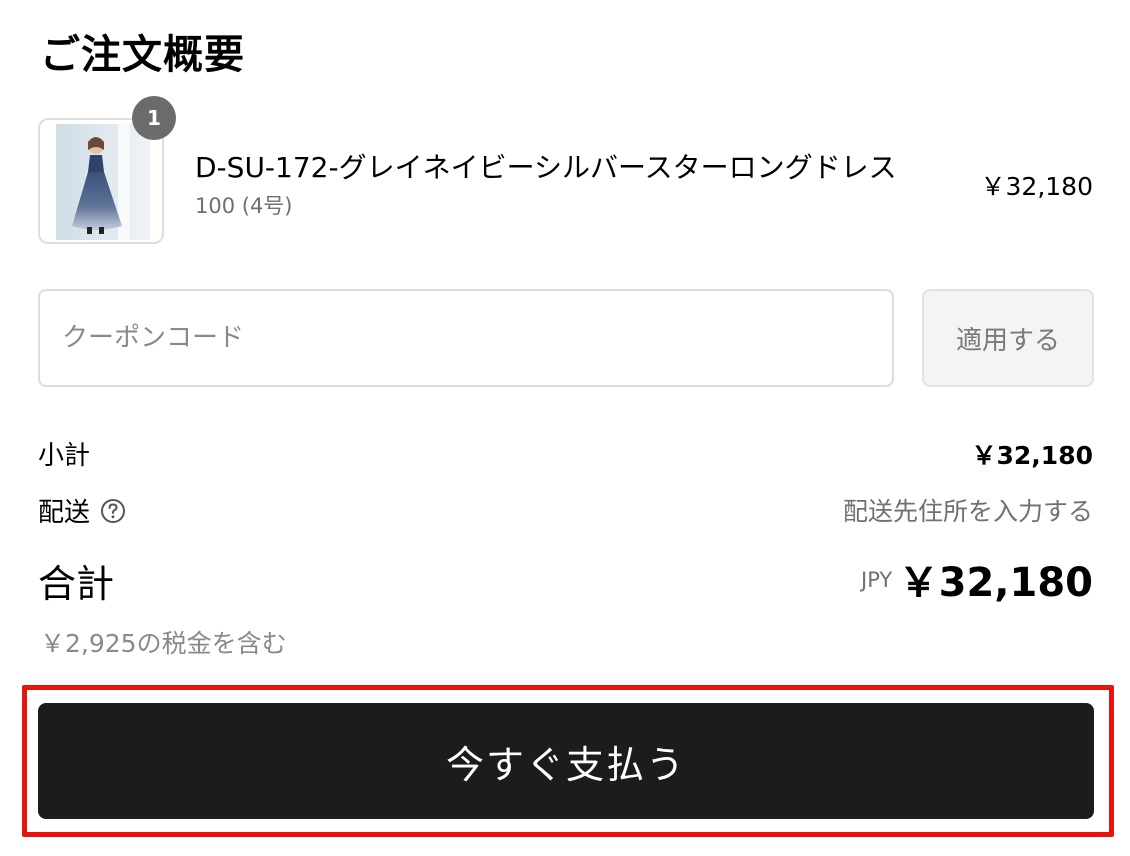 Image resolution: width=1130 pixels, height=856 pixels. What do you see at coordinates (244, 206) in the screenshot?
I see `product-variant: 100 (4号)` at bounding box center [244, 206].